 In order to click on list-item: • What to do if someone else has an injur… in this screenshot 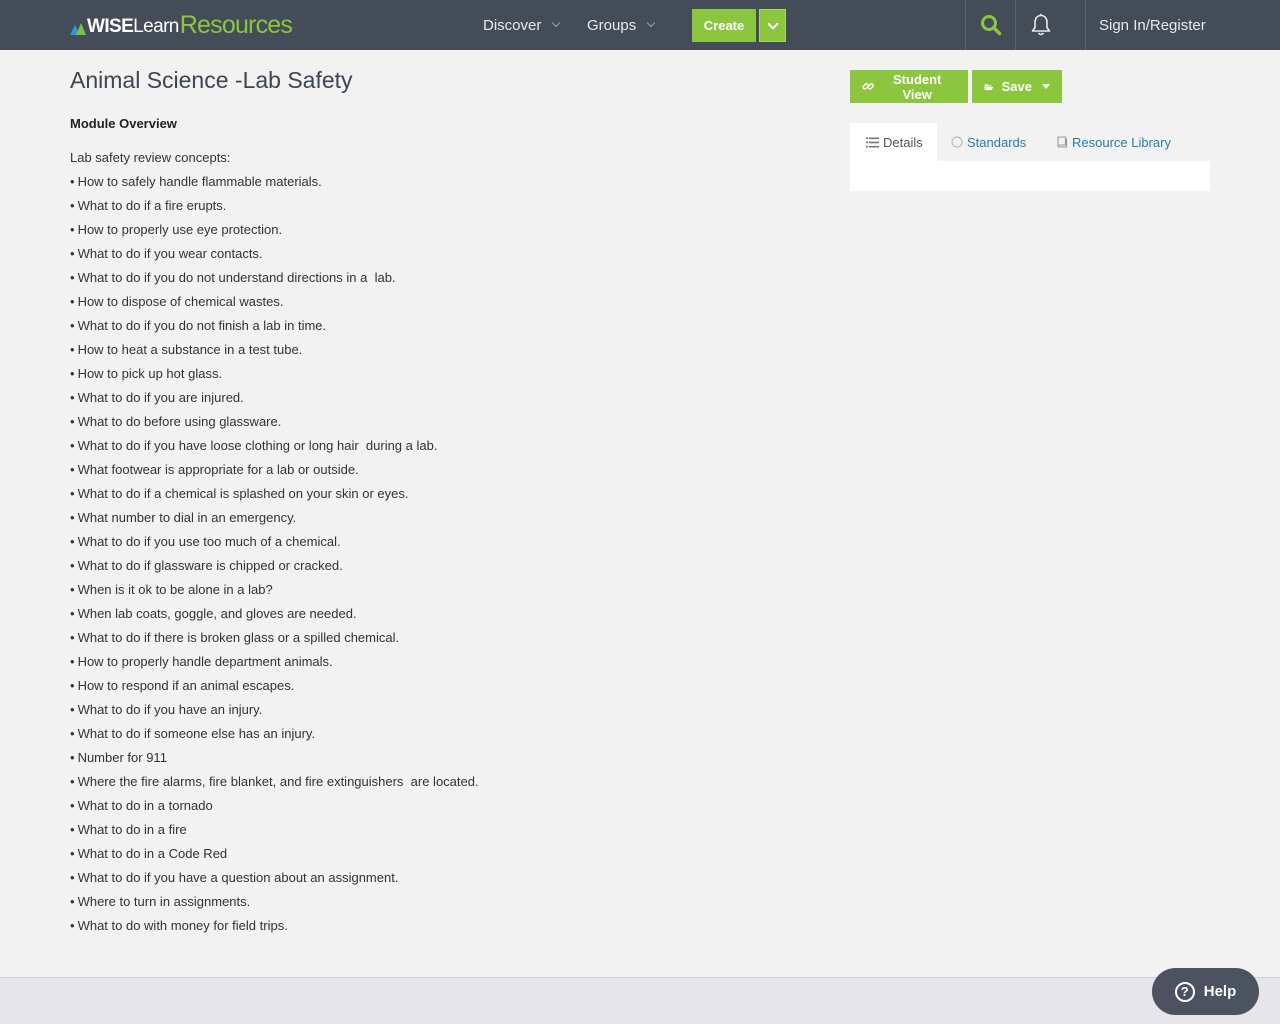, I will do `click(274, 738)`.